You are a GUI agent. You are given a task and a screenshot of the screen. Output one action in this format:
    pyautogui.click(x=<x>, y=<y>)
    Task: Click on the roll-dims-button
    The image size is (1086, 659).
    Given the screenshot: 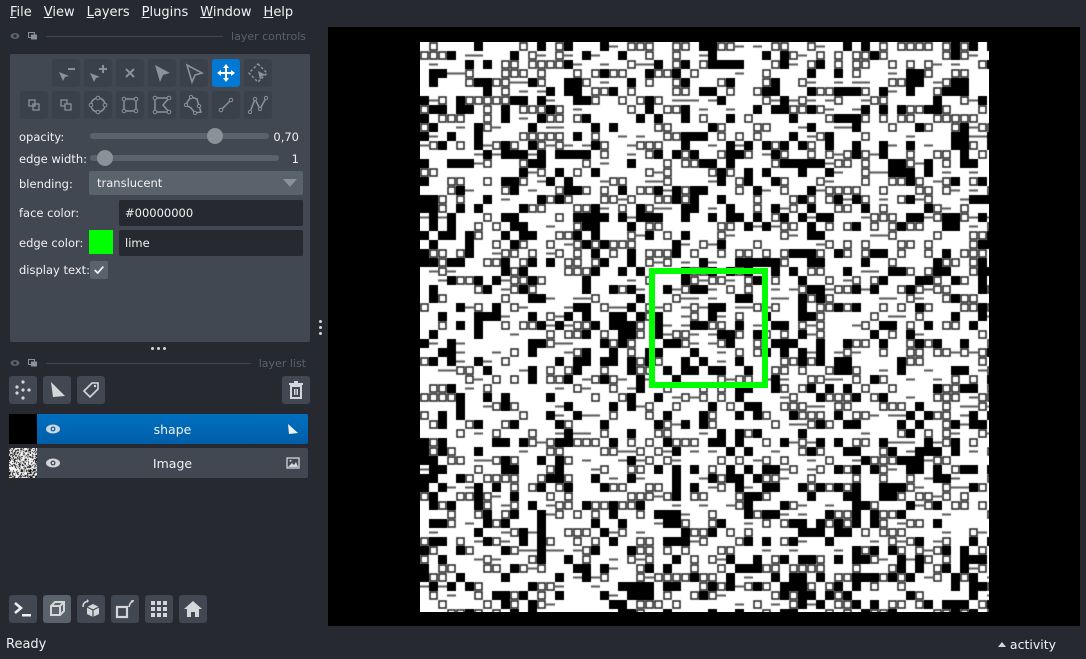 What is the action you would take?
    pyautogui.click(x=91, y=609)
    